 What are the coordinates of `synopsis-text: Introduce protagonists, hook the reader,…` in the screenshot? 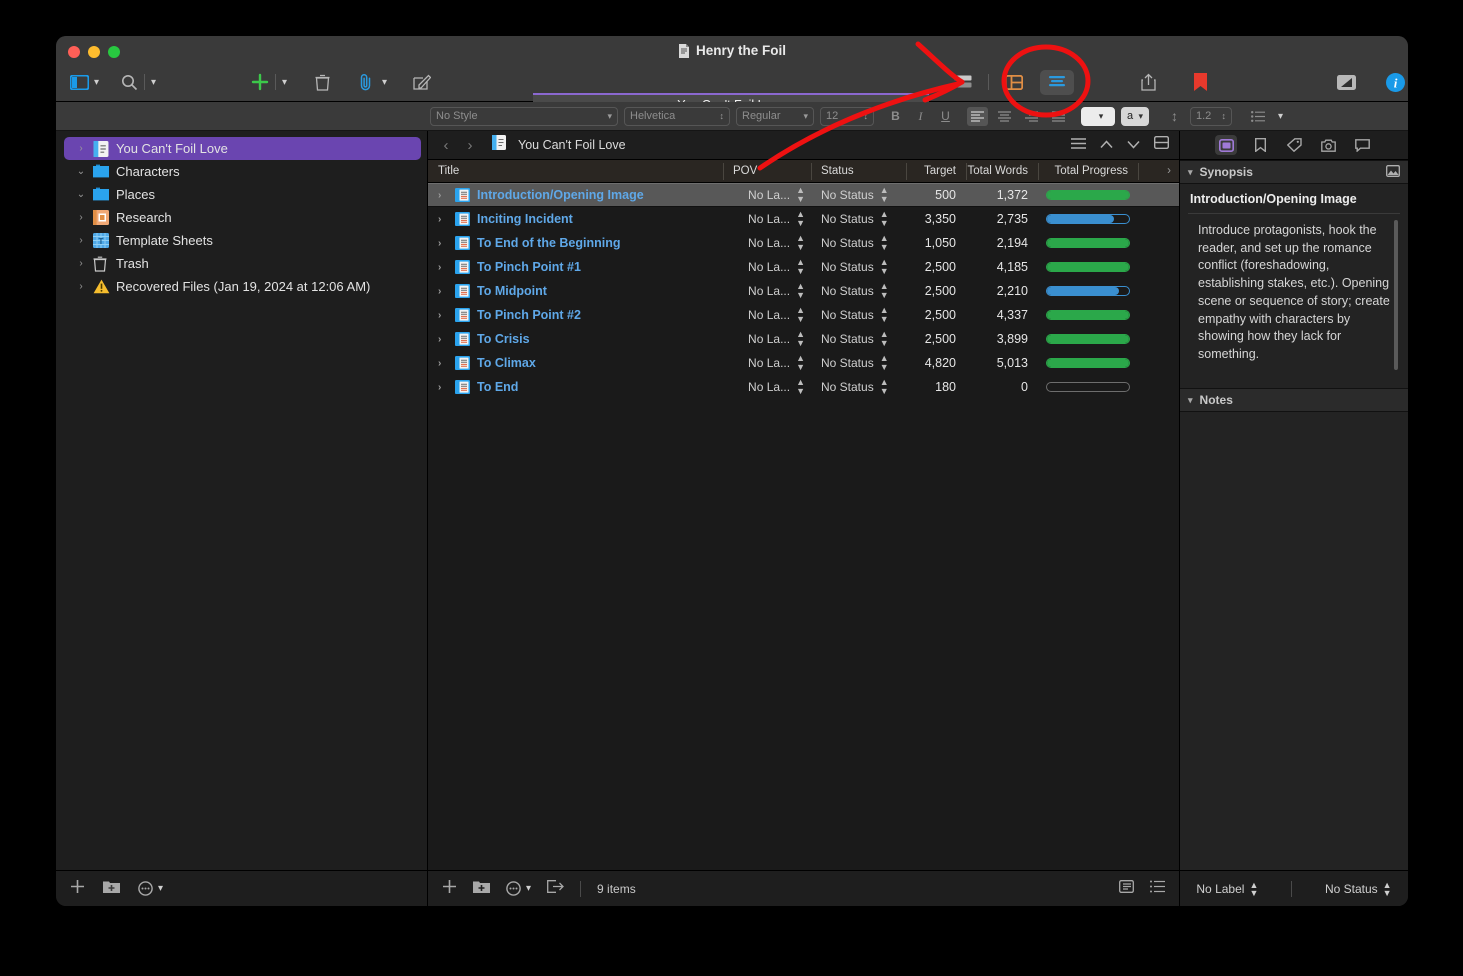 It's located at (1294, 300).